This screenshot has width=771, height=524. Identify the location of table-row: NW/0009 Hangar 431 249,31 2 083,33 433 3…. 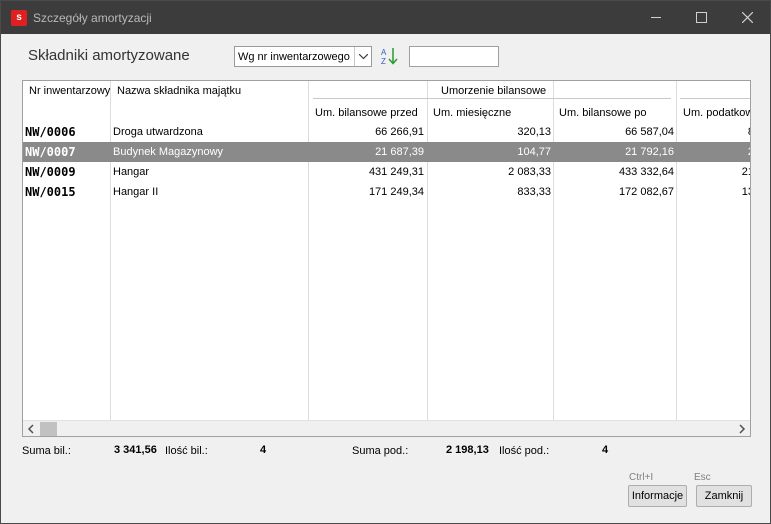
(386, 172).